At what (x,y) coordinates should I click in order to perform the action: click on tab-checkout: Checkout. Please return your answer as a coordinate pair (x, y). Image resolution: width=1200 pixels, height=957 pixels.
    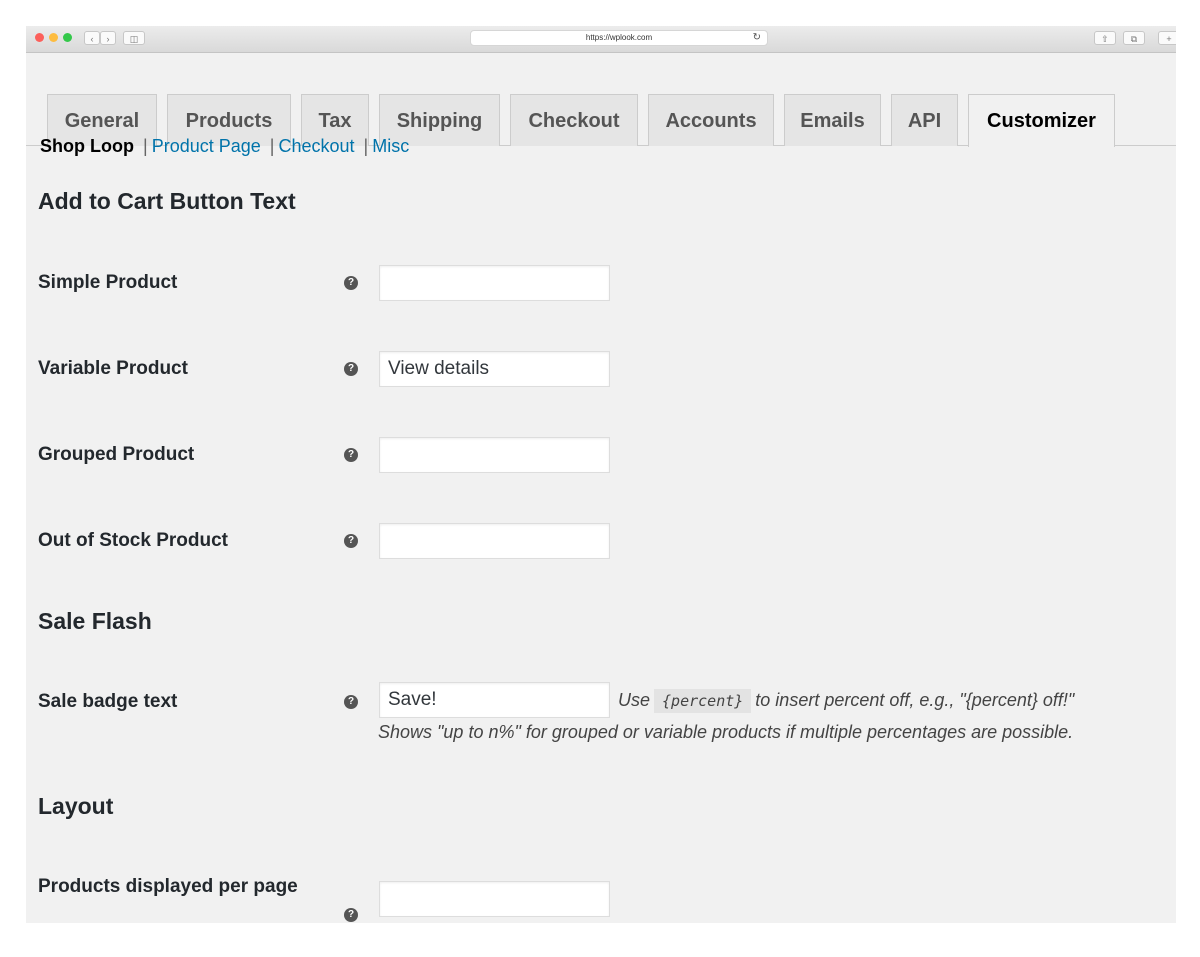
    Looking at the image, I should click on (574, 120).